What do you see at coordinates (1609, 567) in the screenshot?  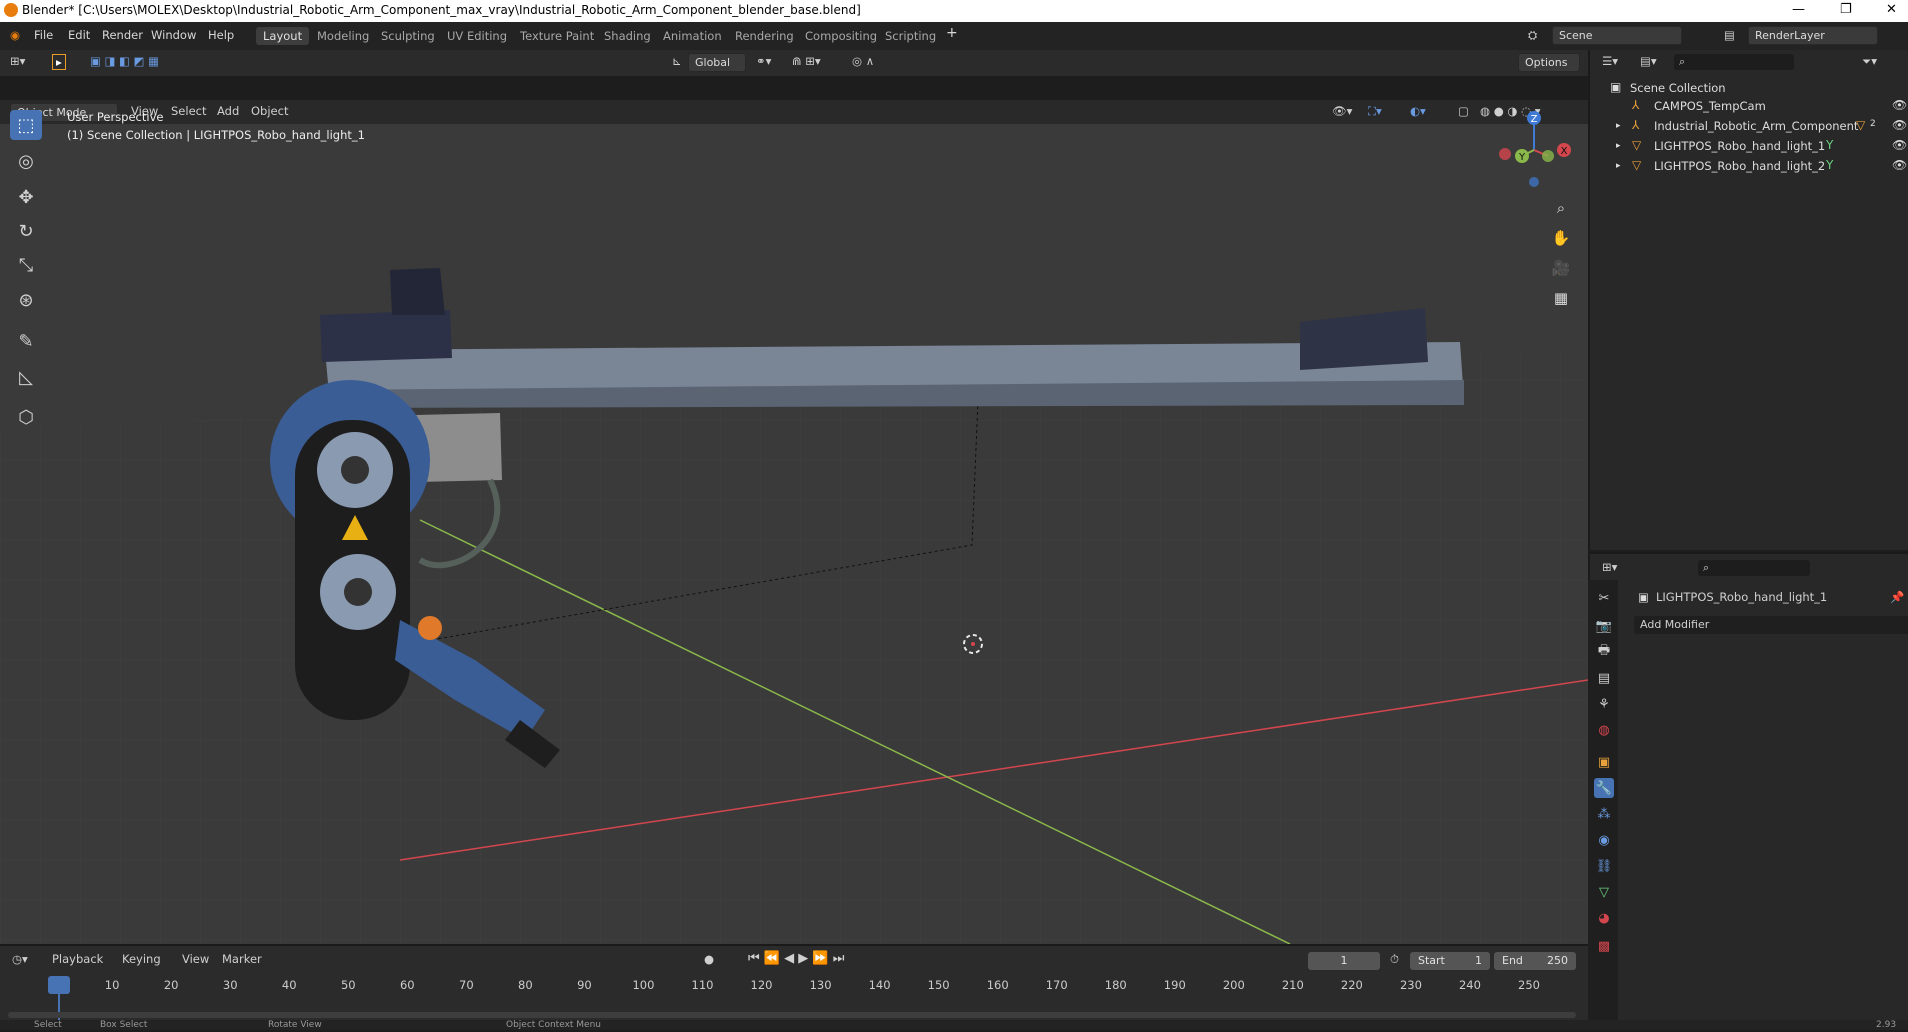 I see `properties-editor-icon: ⊞▾` at bounding box center [1609, 567].